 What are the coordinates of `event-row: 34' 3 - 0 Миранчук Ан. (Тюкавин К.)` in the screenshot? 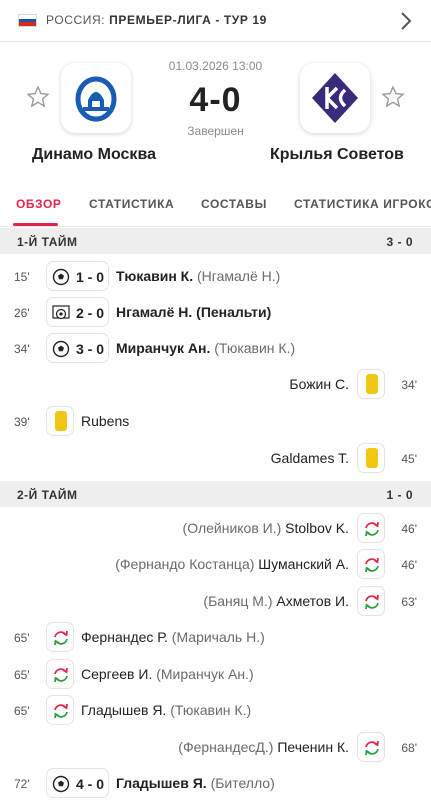 It's located at (215, 349).